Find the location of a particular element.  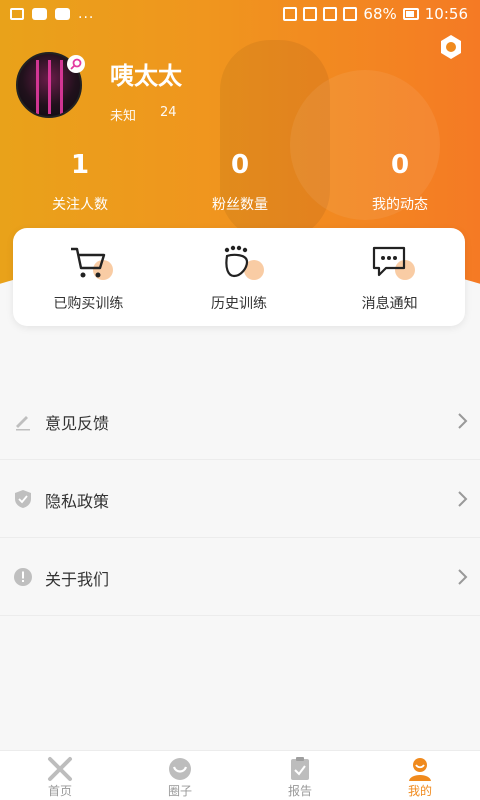

battery-icon is located at coordinates (410, 14).